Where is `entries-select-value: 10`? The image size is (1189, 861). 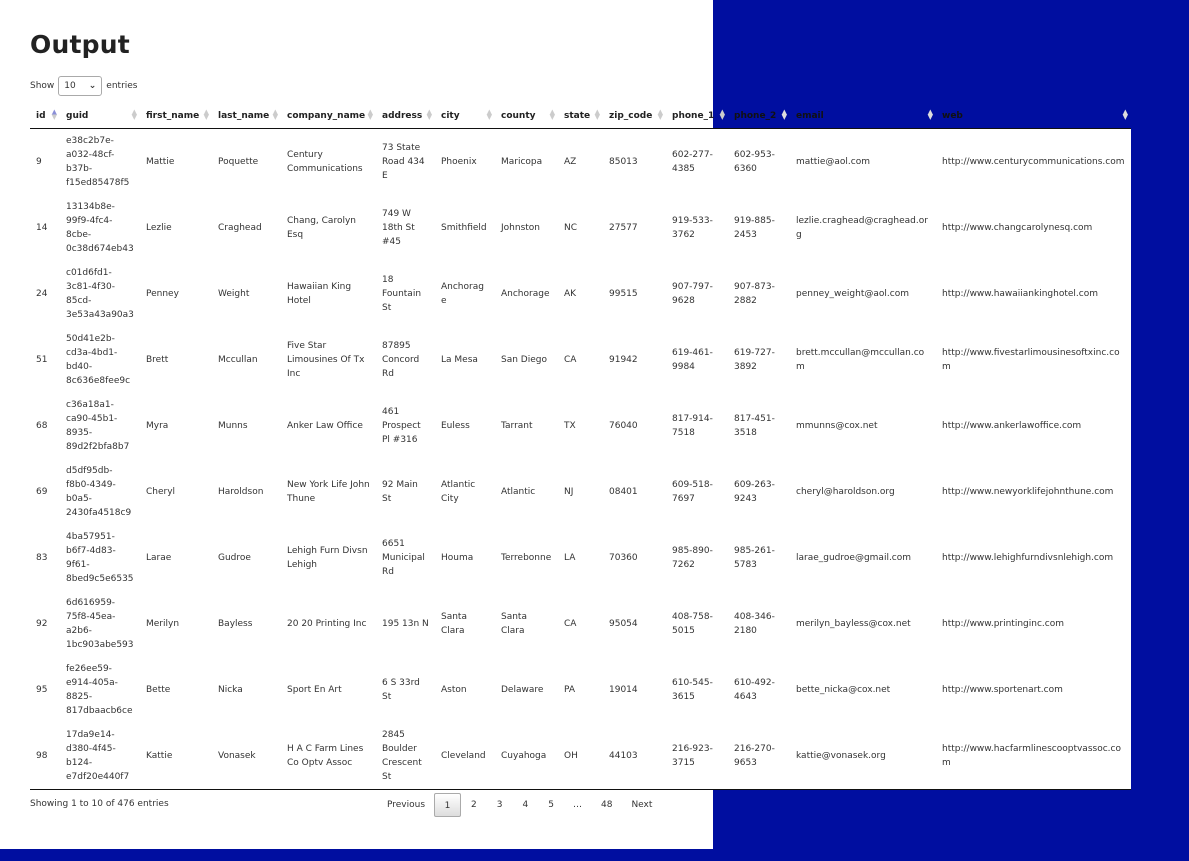 entries-select-value: 10 is located at coordinates (70, 86).